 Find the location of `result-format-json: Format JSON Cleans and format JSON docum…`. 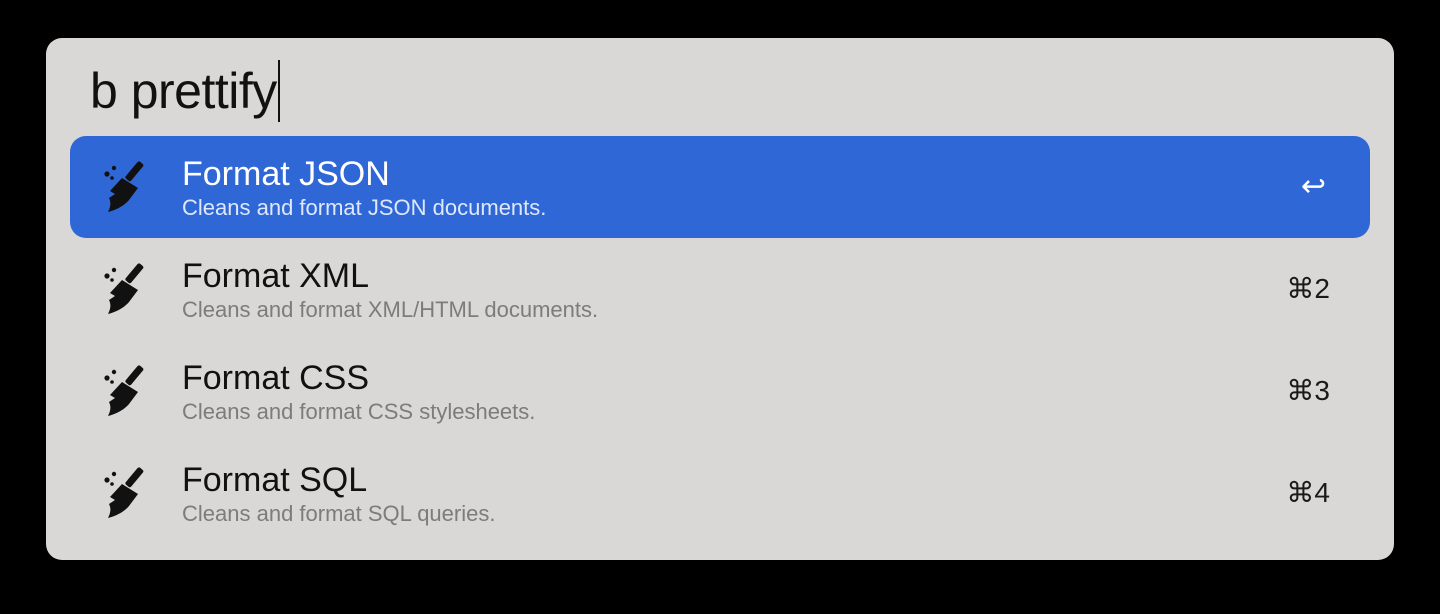

result-format-json: Format JSON Cleans and format JSON docum… is located at coordinates (720, 187).